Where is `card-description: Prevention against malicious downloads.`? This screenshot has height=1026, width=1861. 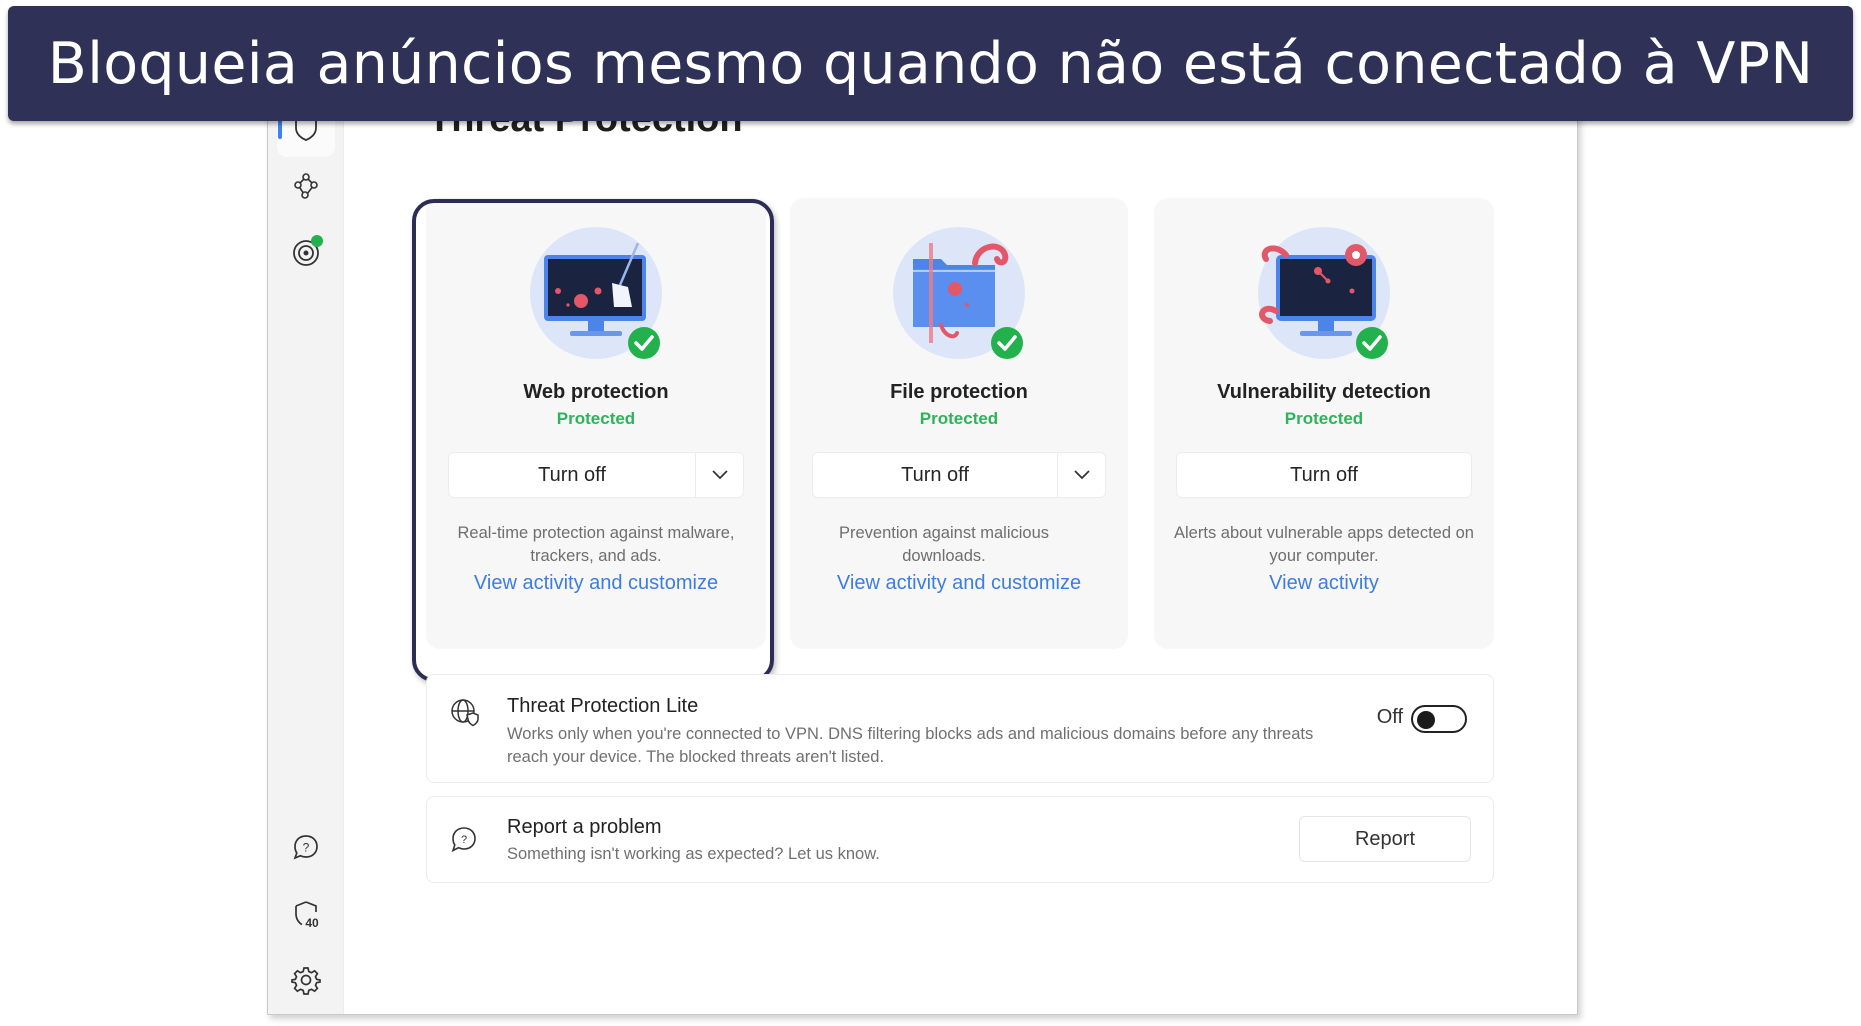 card-description: Prevention against malicious downloads. is located at coordinates (944, 544).